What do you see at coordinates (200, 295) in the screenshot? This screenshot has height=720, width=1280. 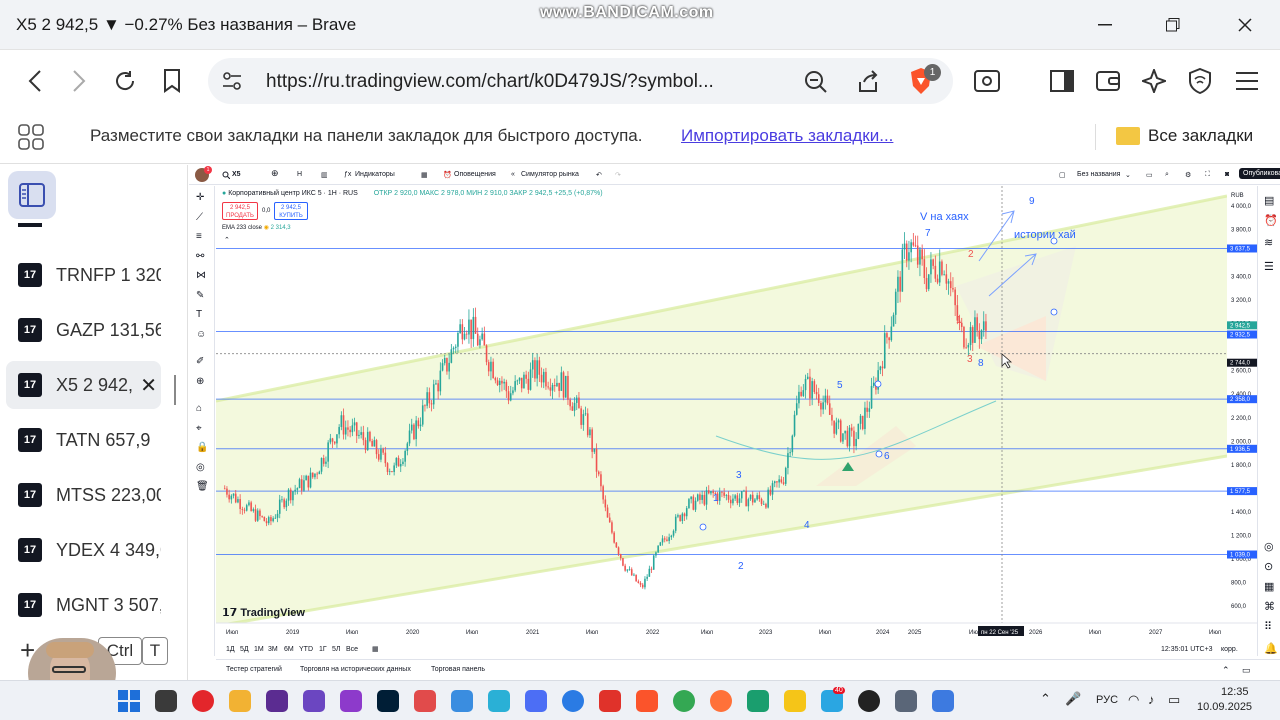 I see `brush-icon: ✎` at bounding box center [200, 295].